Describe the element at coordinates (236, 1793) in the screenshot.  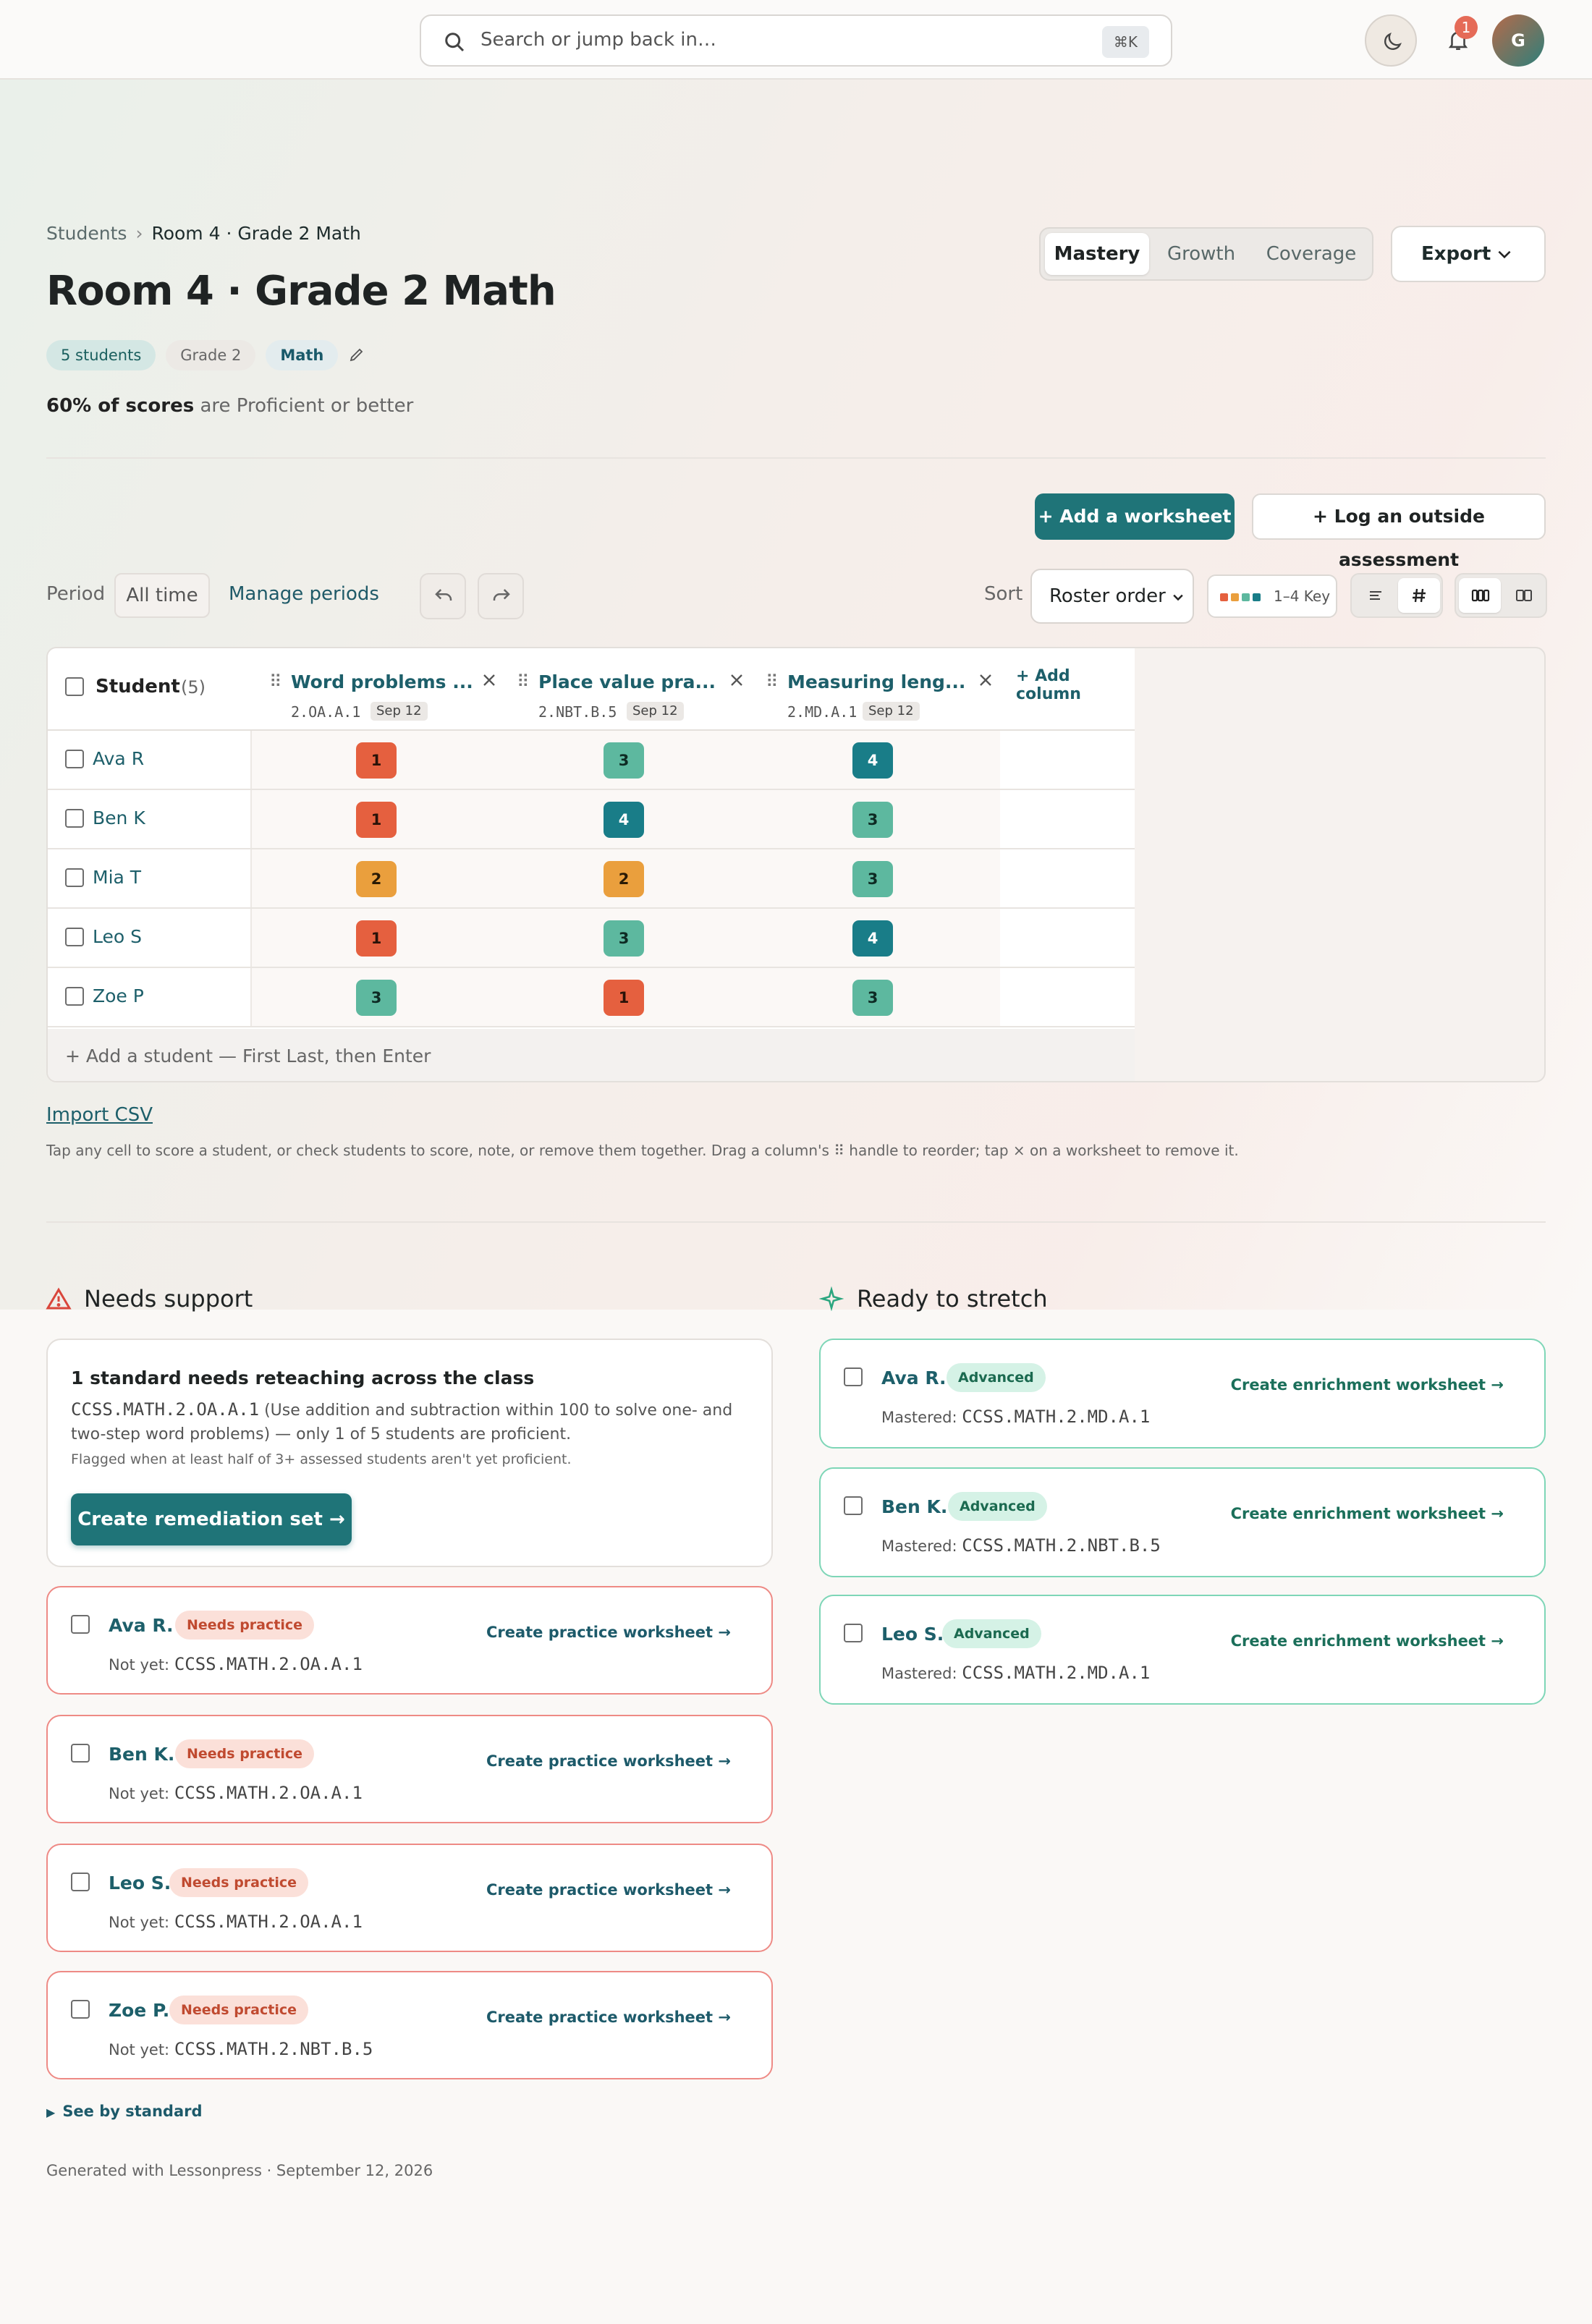
I see `student-standard: Not yet: CCSS.MATH.2.OA.A.1` at that location.